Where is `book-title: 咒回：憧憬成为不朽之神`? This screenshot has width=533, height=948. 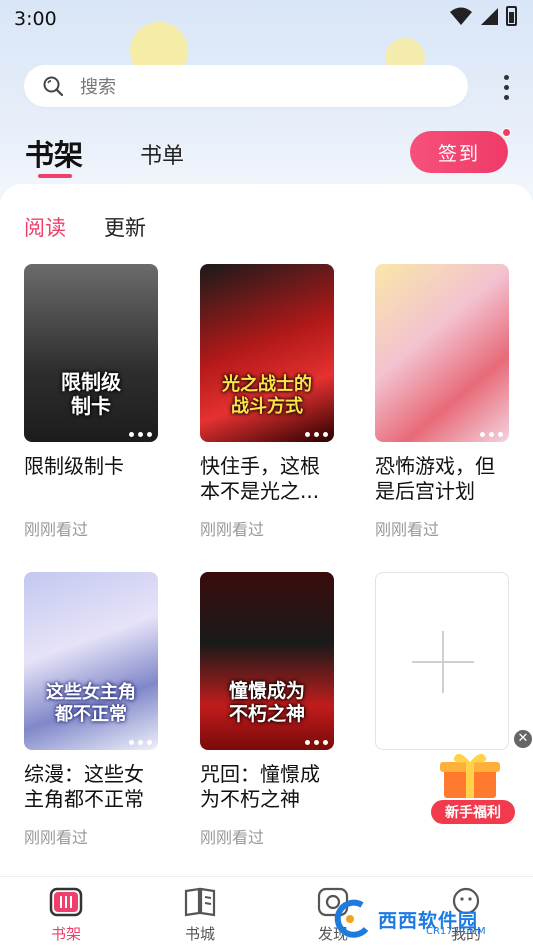 book-title: 咒回：憧憬成为不朽之神 is located at coordinates (260, 786).